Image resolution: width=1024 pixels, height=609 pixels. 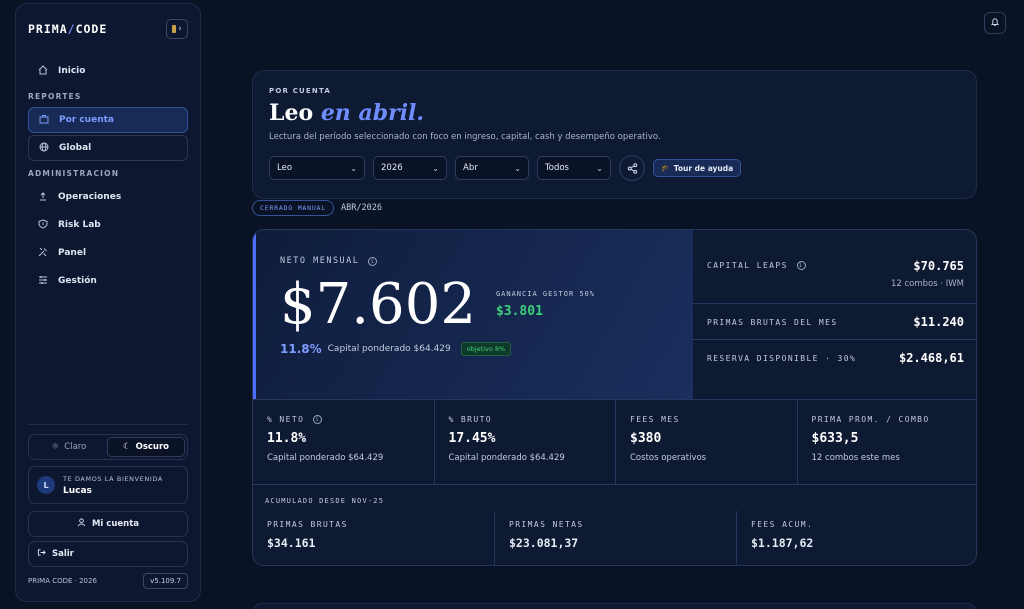 What do you see at coordinates (834, 267) in the screenshot?
I see `stat-capital-leaps: CAPITAL LEAPS i $70.765 12 combos · IWM` at bounding box center [834, 267].